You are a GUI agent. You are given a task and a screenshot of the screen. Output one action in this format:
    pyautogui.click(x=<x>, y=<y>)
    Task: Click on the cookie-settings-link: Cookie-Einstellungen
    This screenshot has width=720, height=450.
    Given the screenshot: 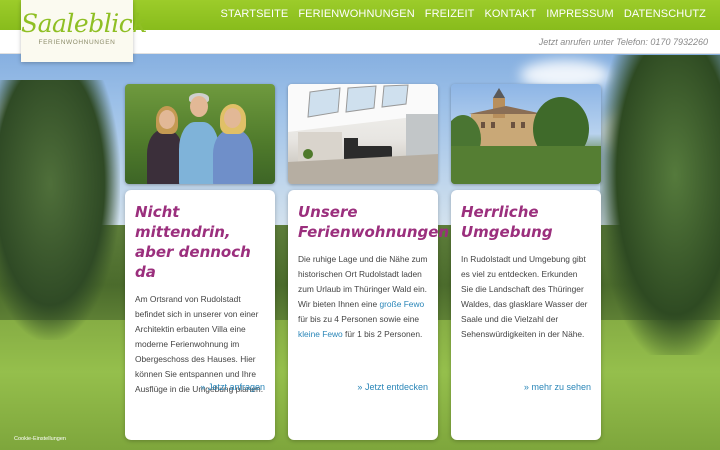 What is the action you would take?
    pyautogui.click(x=40, y=439)
    